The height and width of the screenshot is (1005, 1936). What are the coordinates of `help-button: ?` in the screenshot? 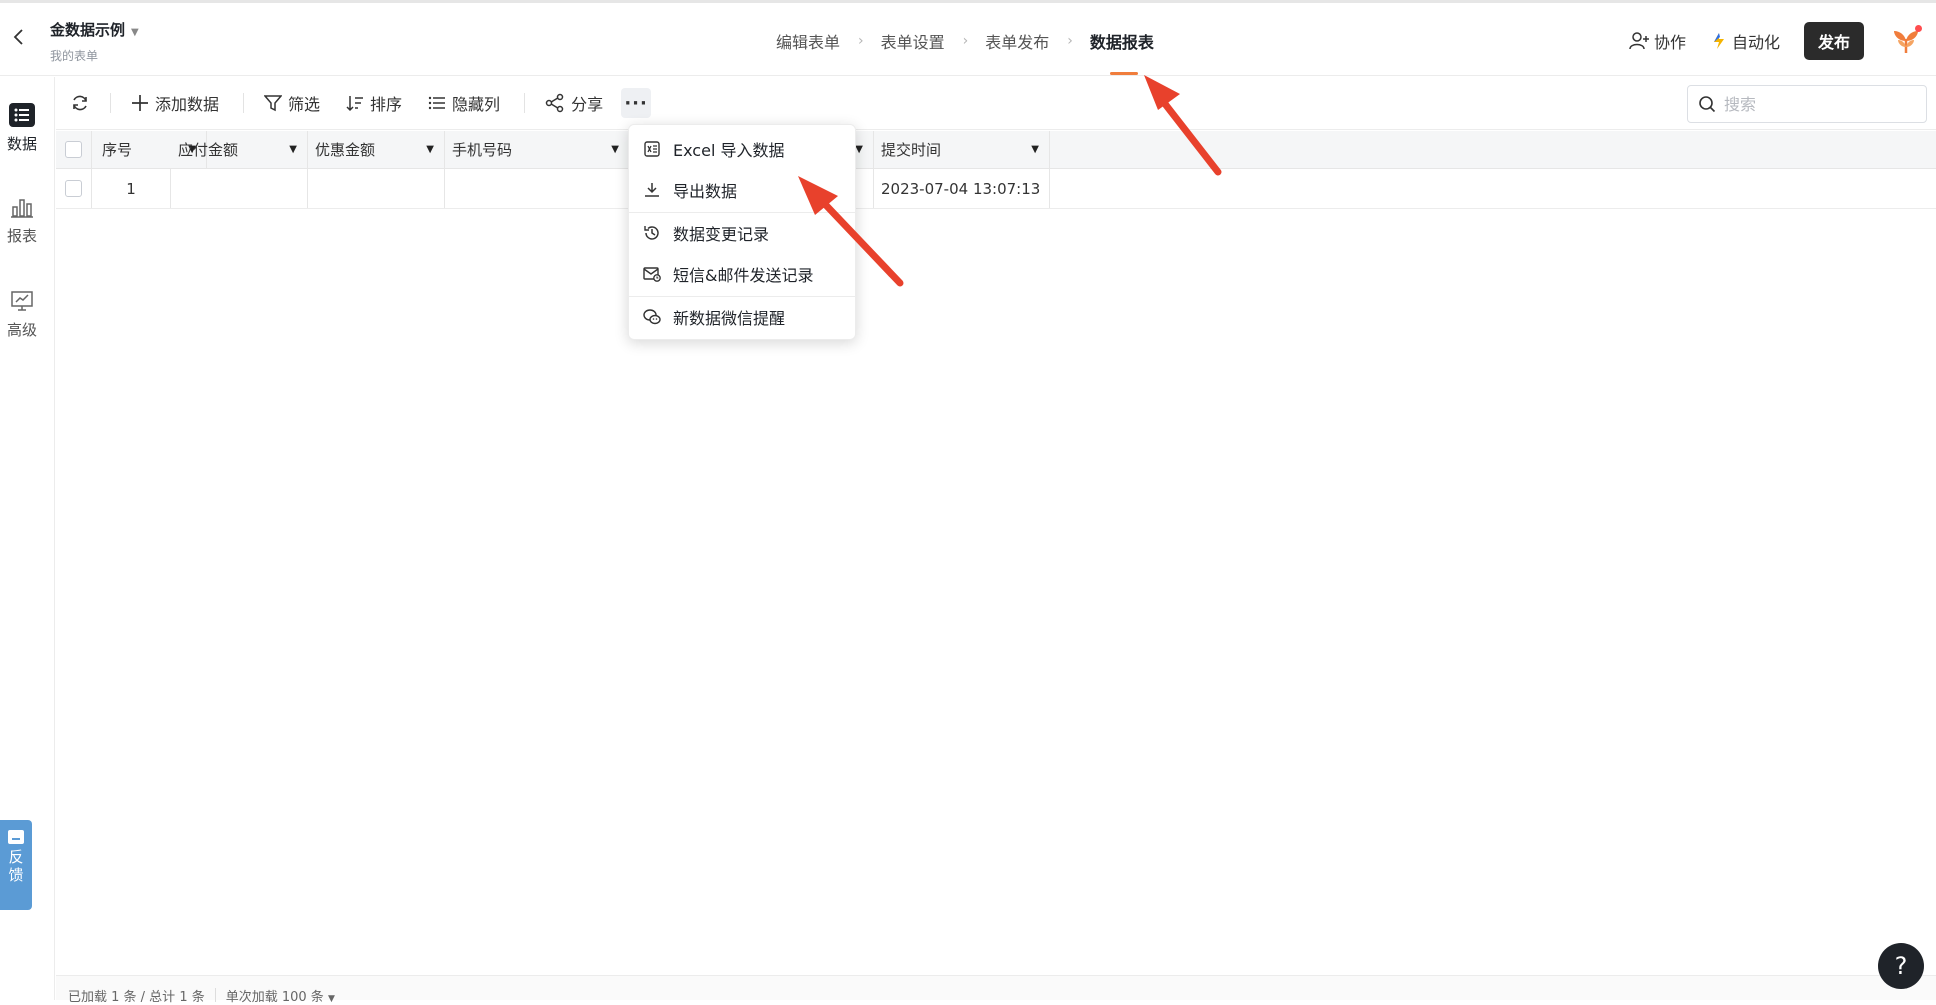 It's located at (1901, 966).